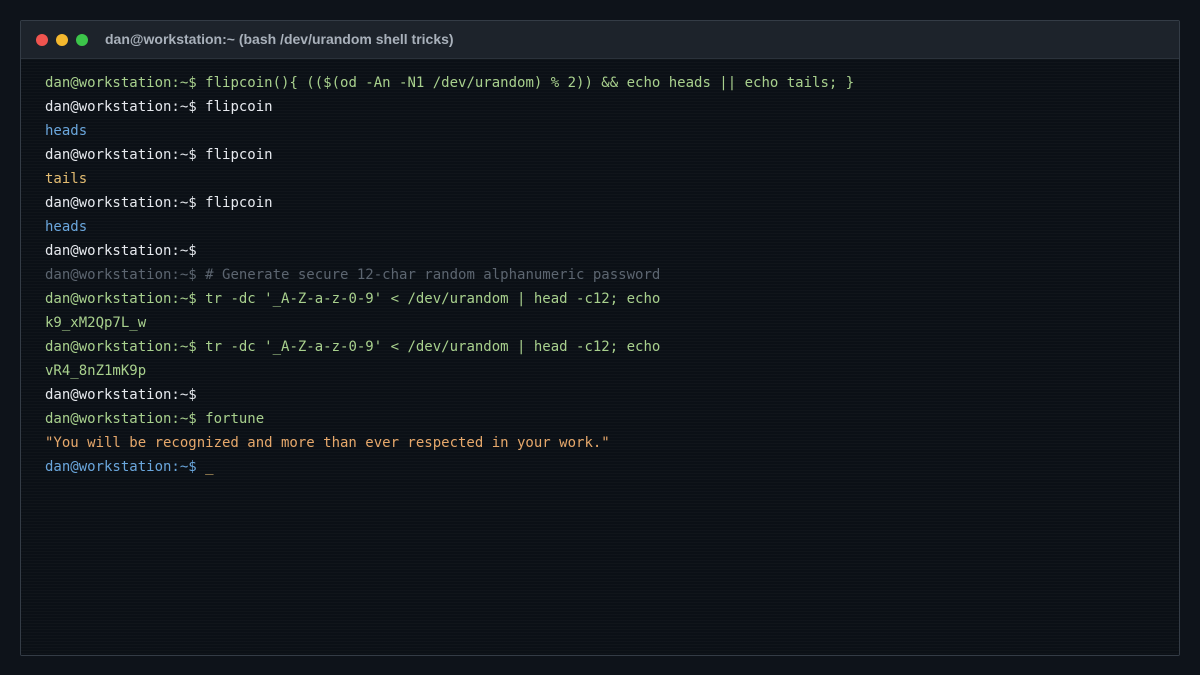  What do you see at coordinates (600, 467) in the screenshot?
I see `terminal-line-active-prompt: dan@workstation:~$ _` at bounding box center [600, 467].